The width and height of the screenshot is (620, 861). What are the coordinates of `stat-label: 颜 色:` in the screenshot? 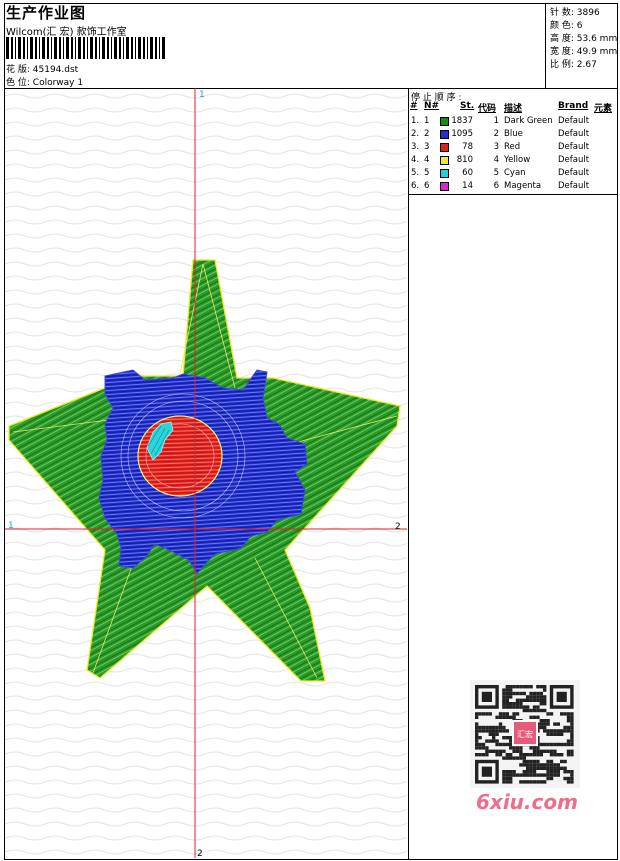 It's located at (562, 26).